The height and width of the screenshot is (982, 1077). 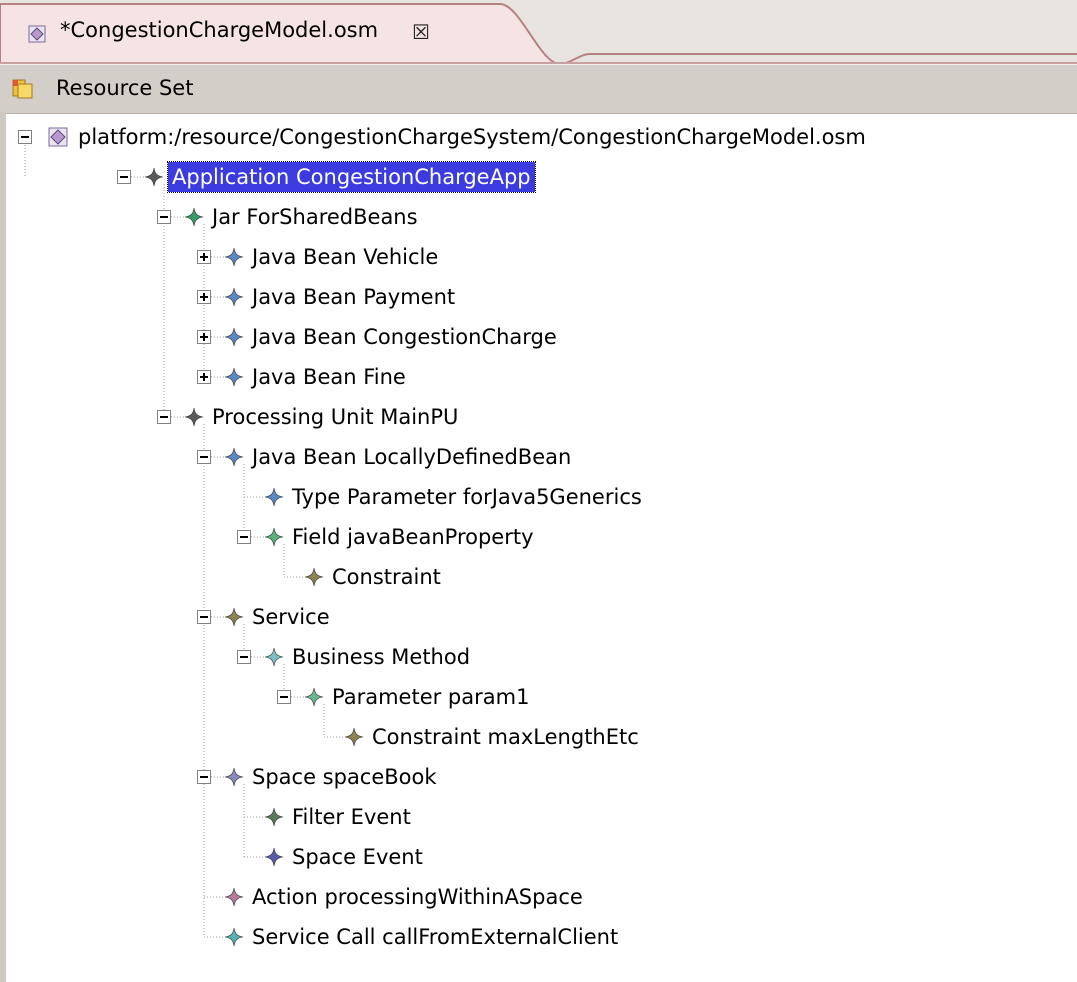 What do you see at coordinates (386, 577) in the screenshot?
I see `tree-item-label: Constraint` at bounding box center [386, 577].